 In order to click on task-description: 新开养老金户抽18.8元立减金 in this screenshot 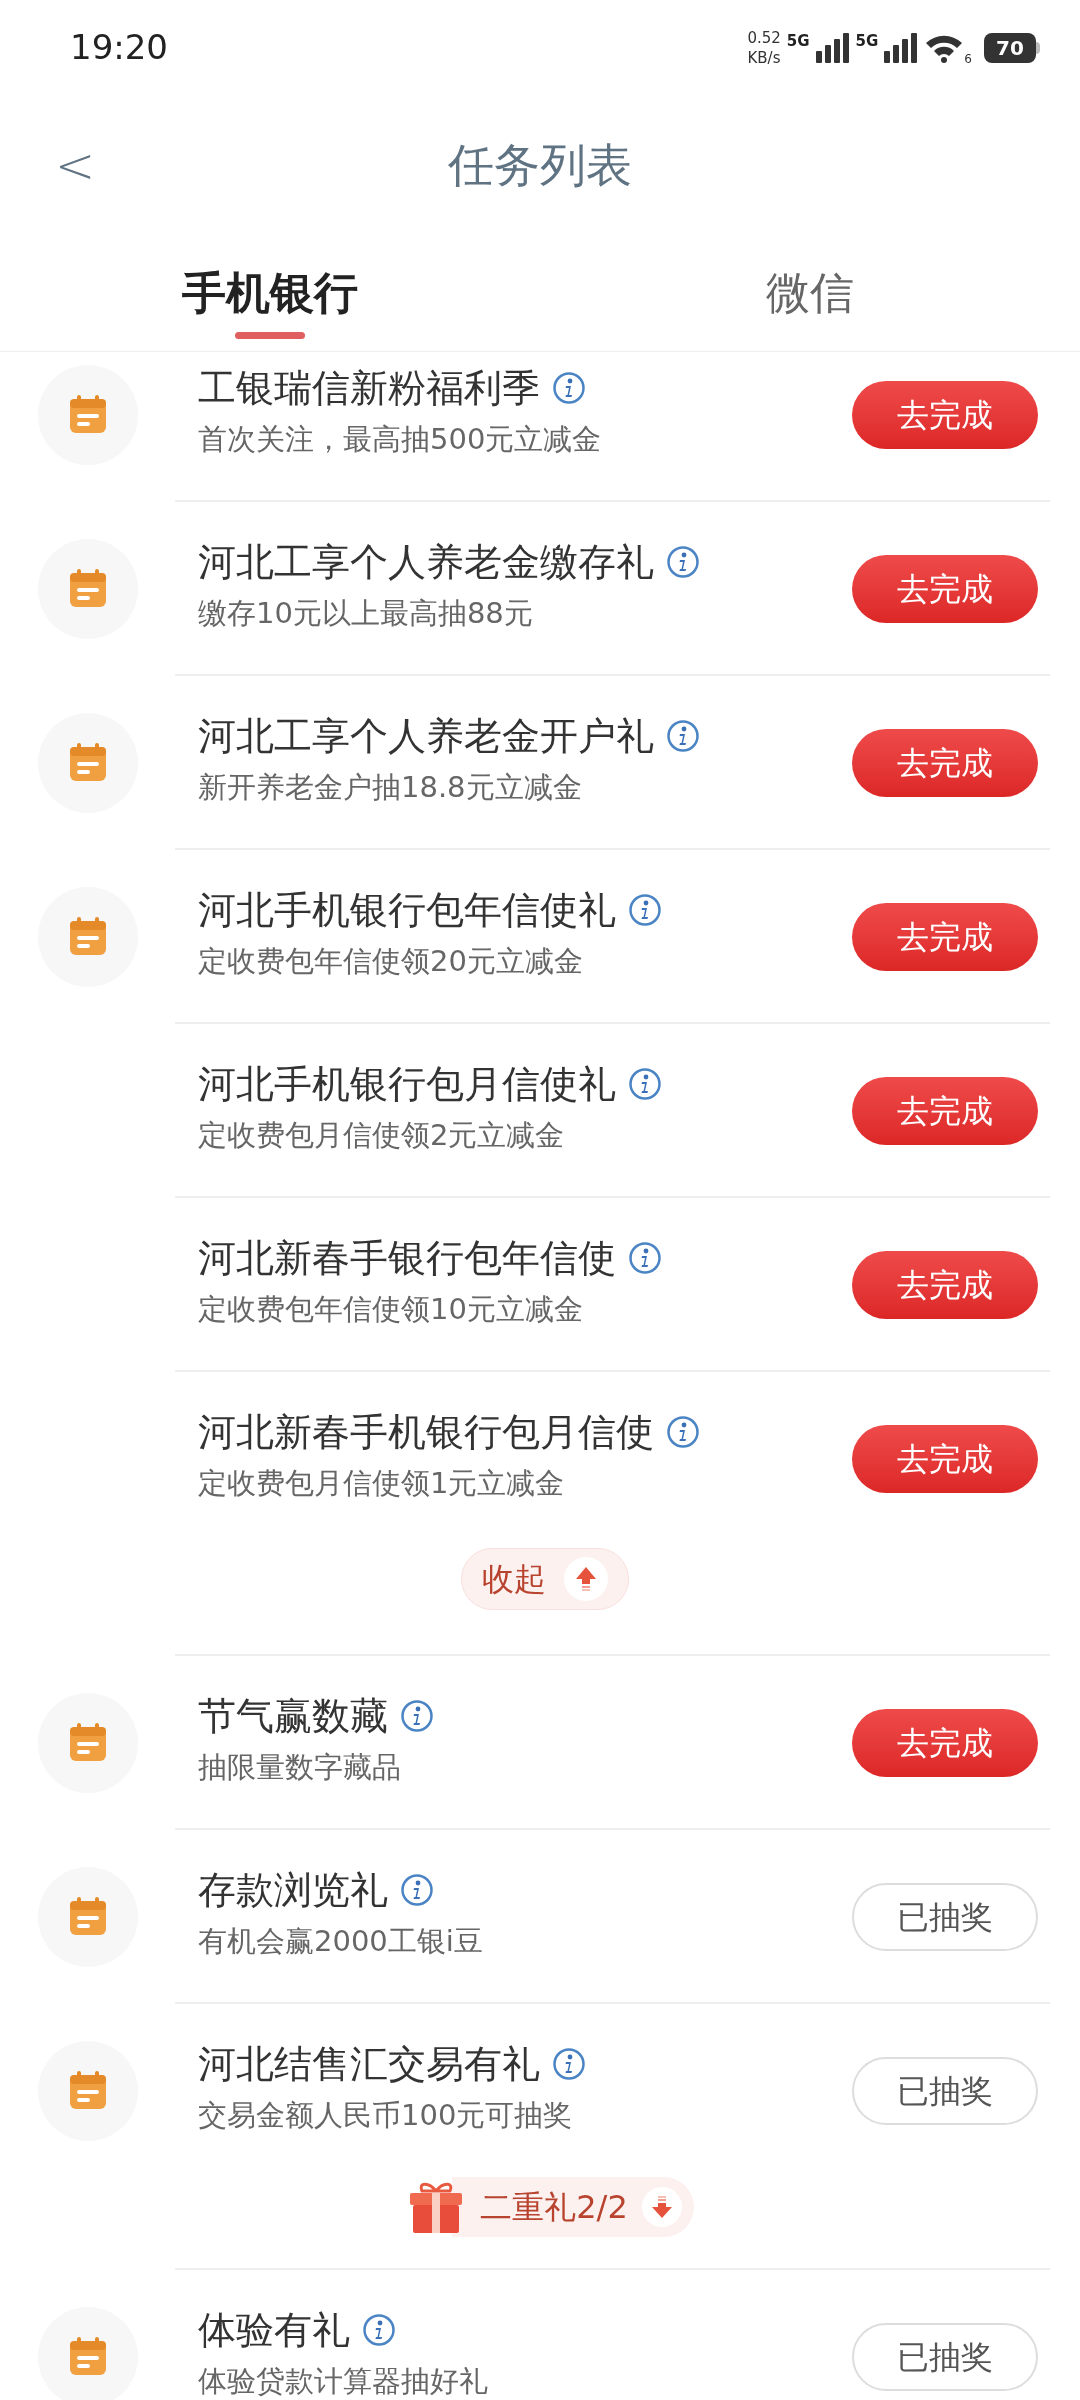, I will do `click(390, 787)`.